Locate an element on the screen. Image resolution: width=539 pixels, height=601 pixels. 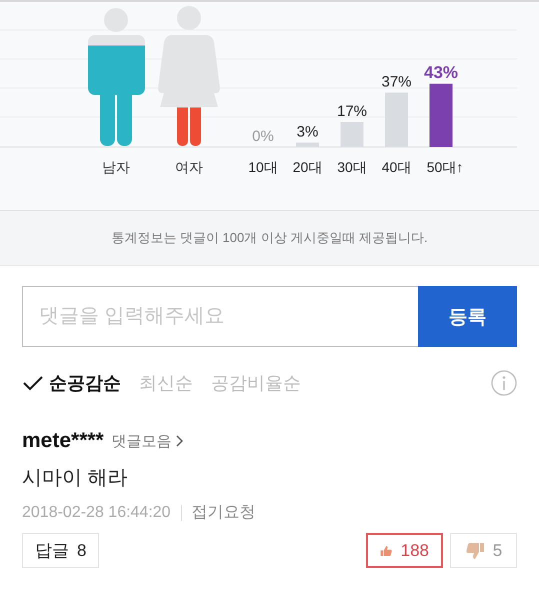
value-label: 0% is located at coordinates (263, 136).